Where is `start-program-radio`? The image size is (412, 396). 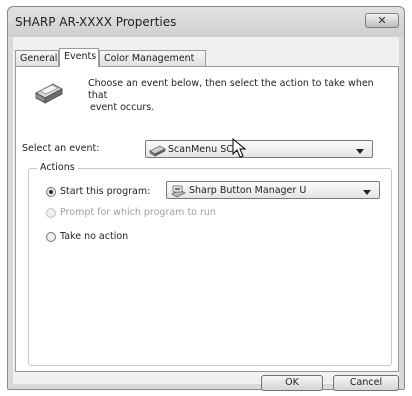 start-program-radio is located at coordinates (51, 192).